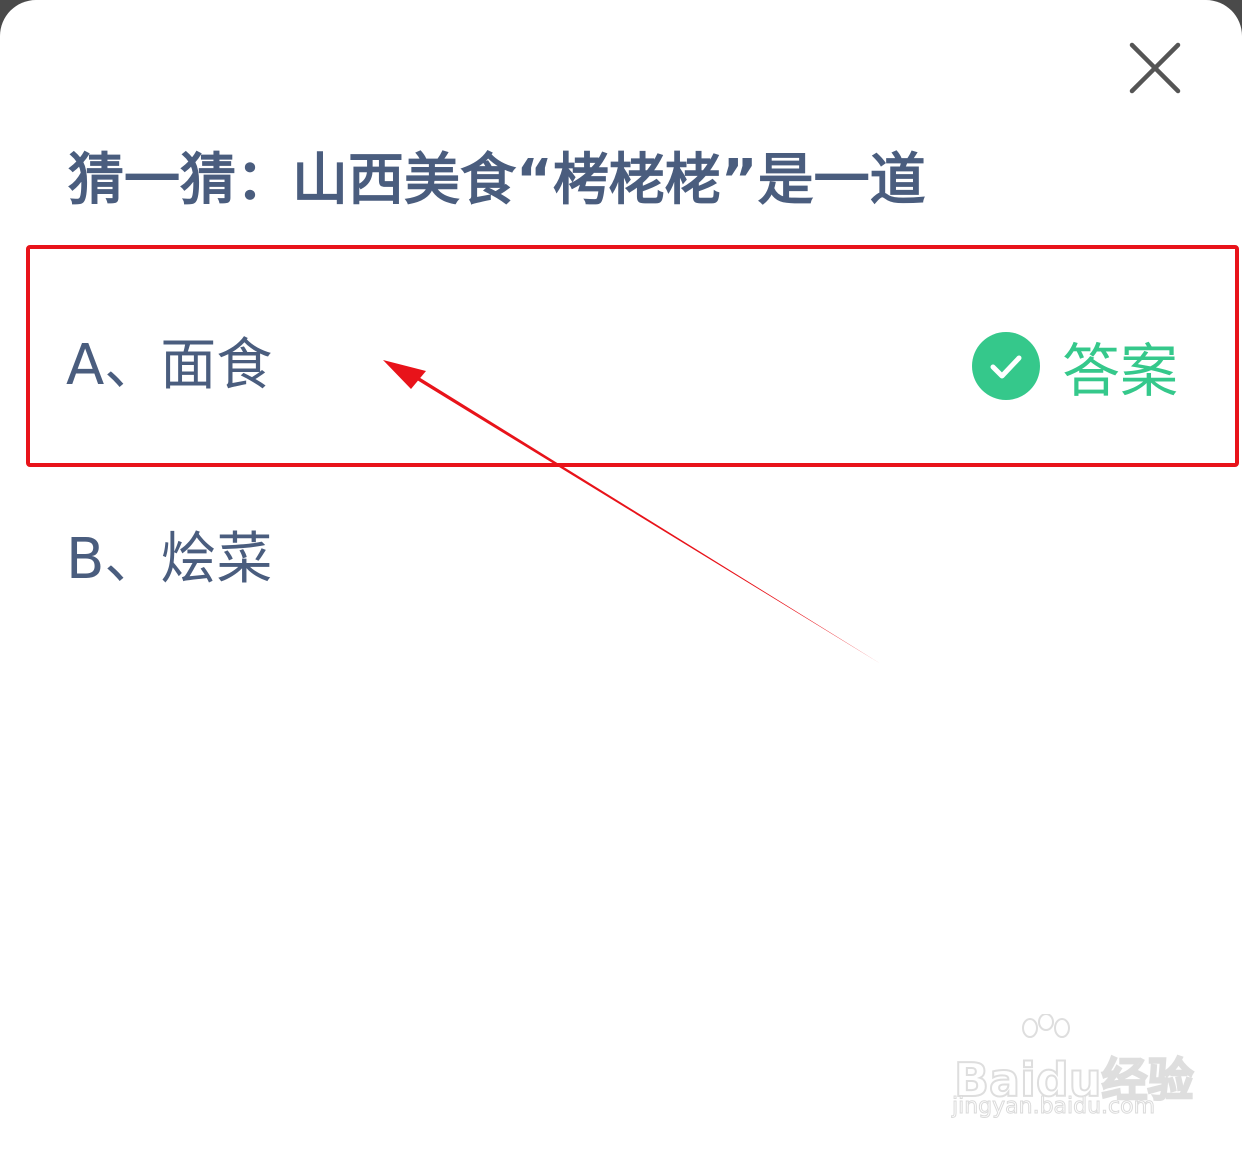  I want to click on close-button, so click(1154, 68).